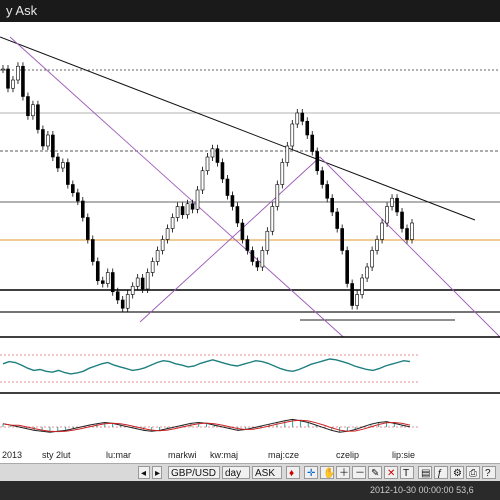  I want to click on price-type-select: ASK ▾, so click(267, 479).